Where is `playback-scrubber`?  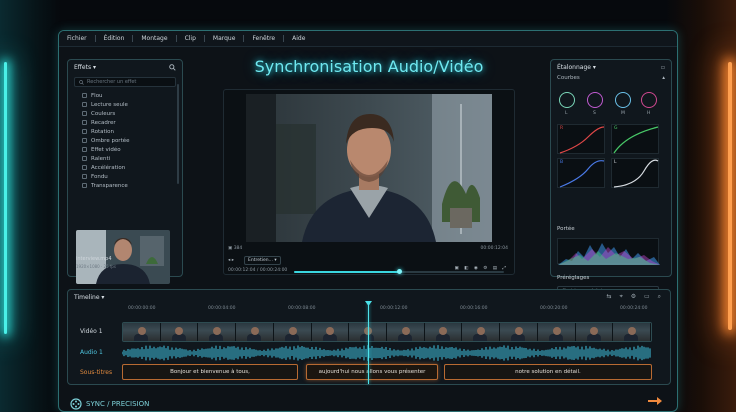
playback-scrubber is located at coordinates (399, 271).